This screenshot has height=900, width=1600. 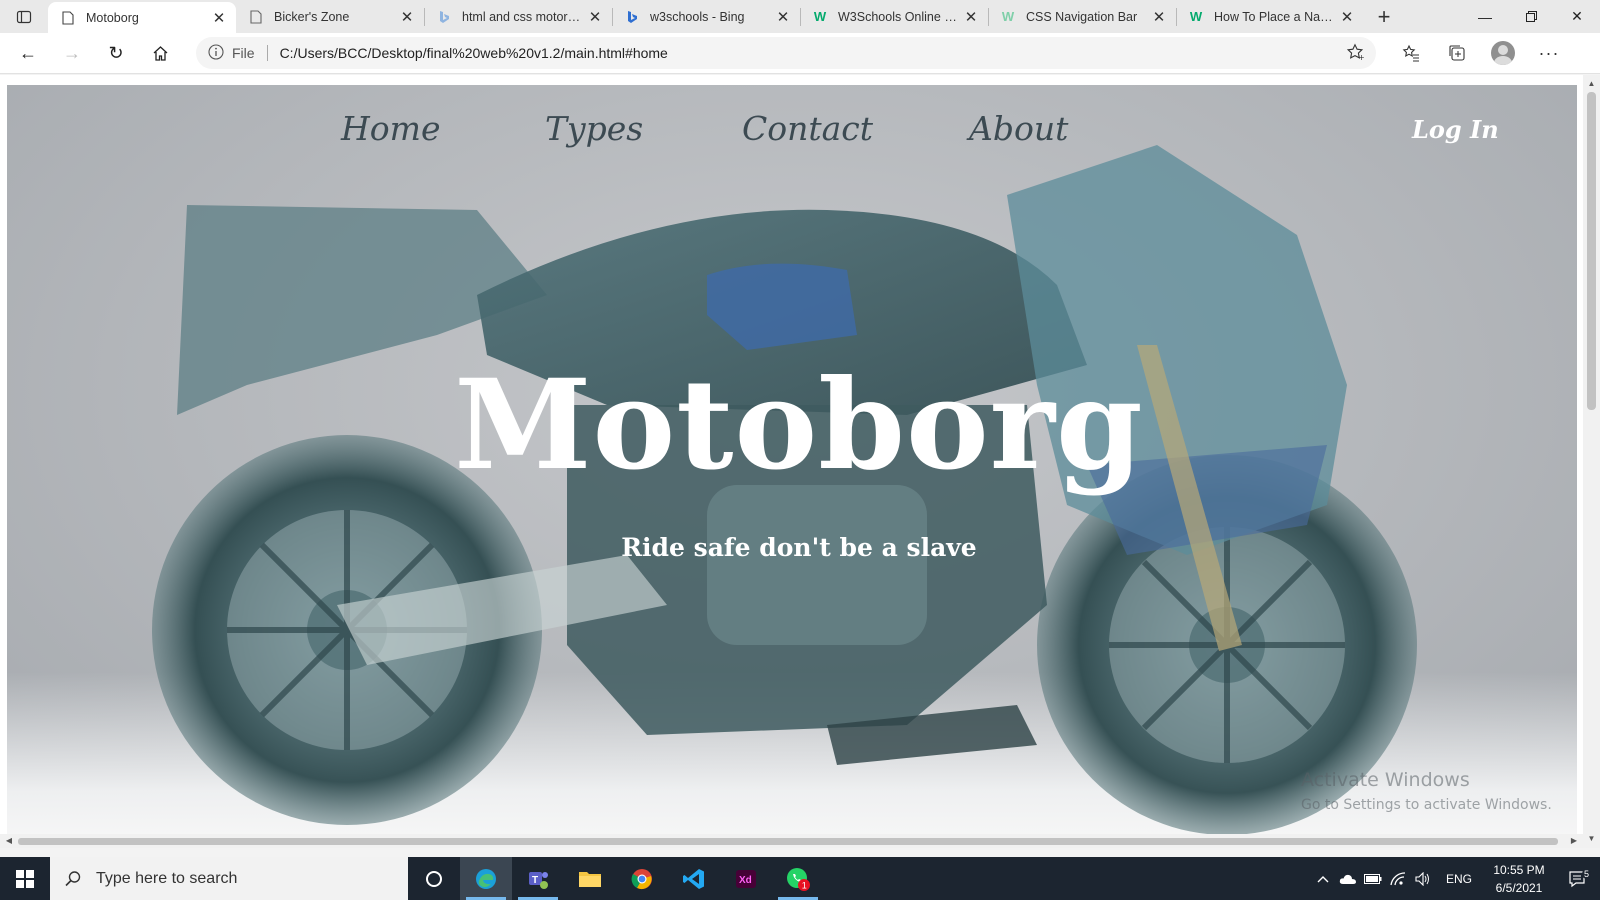 What do you see at coordinates (1426, 805) in the screenshot?
I see `watermark-subtitle: Go to Settings to activate Windows.` at bounding box center [1426, 805].